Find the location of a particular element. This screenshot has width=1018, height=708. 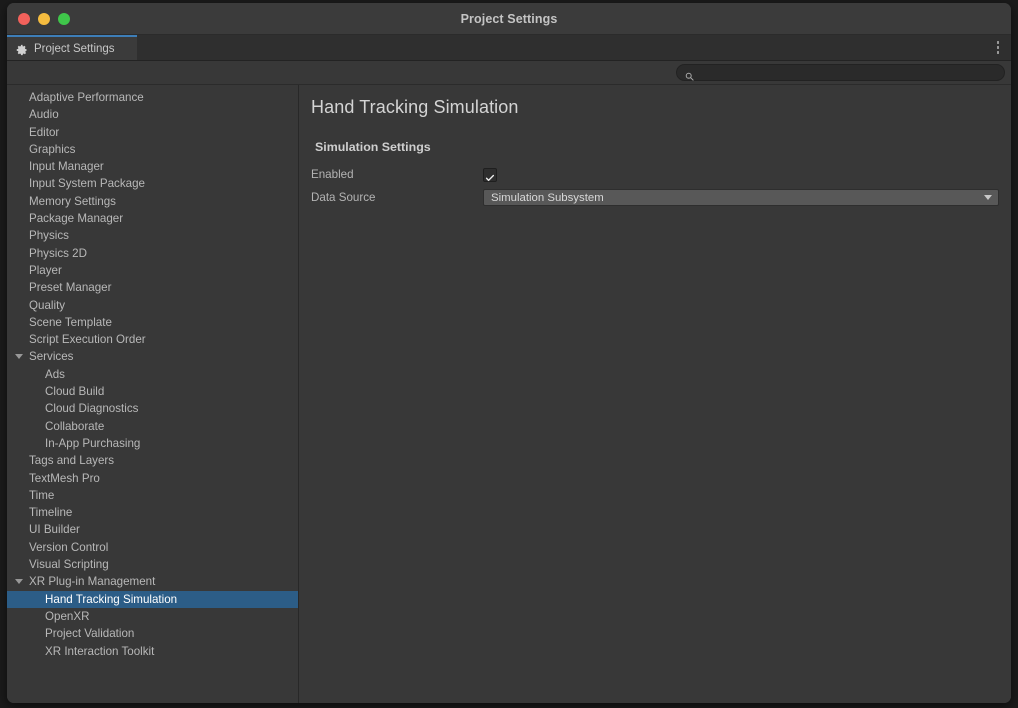

sidebar-item-quality: Quality is located at coordinates (152, 305).